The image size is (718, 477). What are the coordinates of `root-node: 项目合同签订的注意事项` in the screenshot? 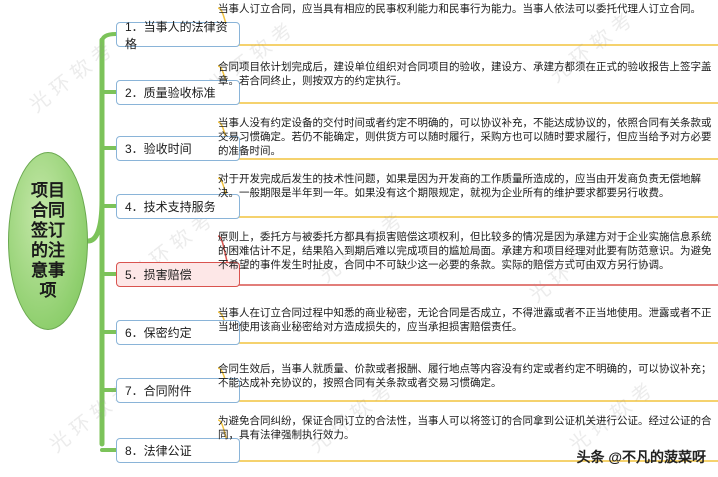 It's located at (48, 241).